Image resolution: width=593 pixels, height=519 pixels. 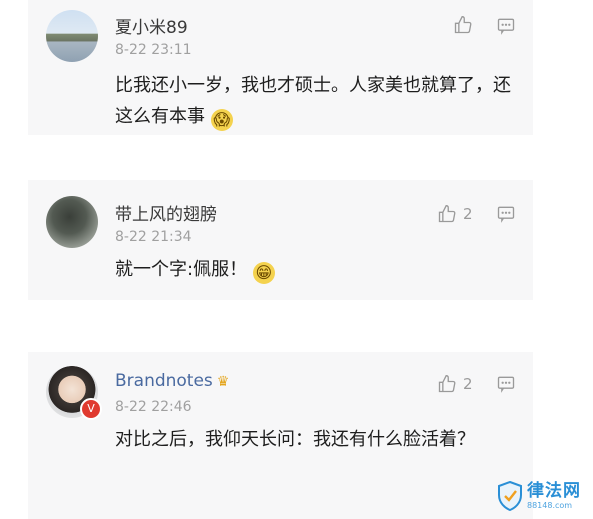 I want to click on shocked-emoji-icon: 😱, so click(x=221, y=120).